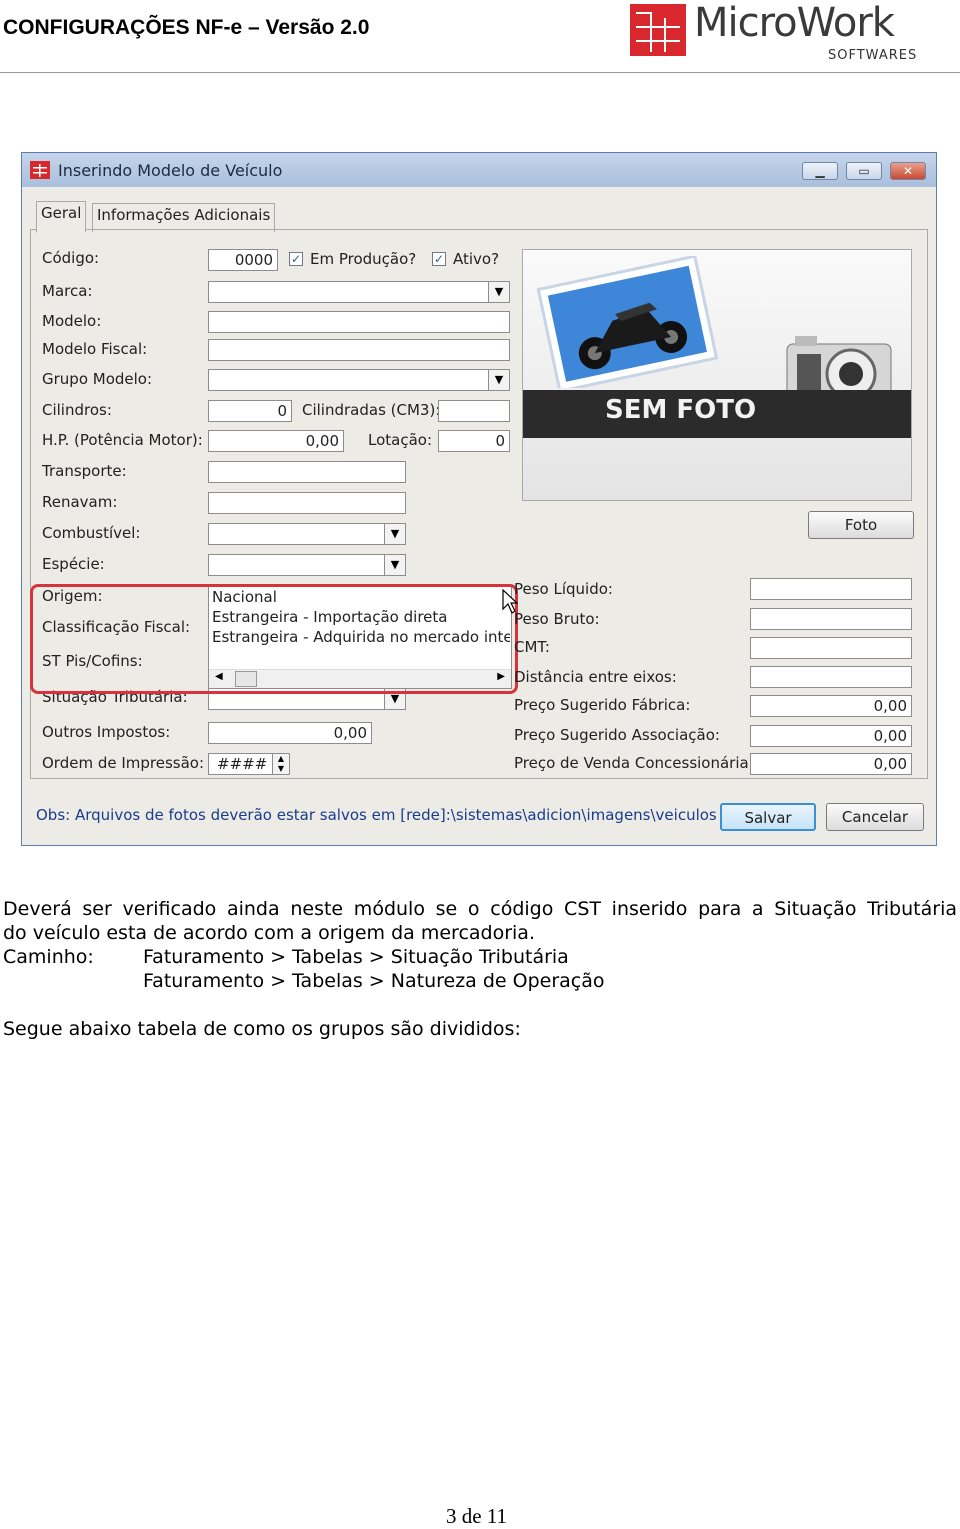  I want to click on preco-concessionaria-field: 0,00, so click(831, 764).